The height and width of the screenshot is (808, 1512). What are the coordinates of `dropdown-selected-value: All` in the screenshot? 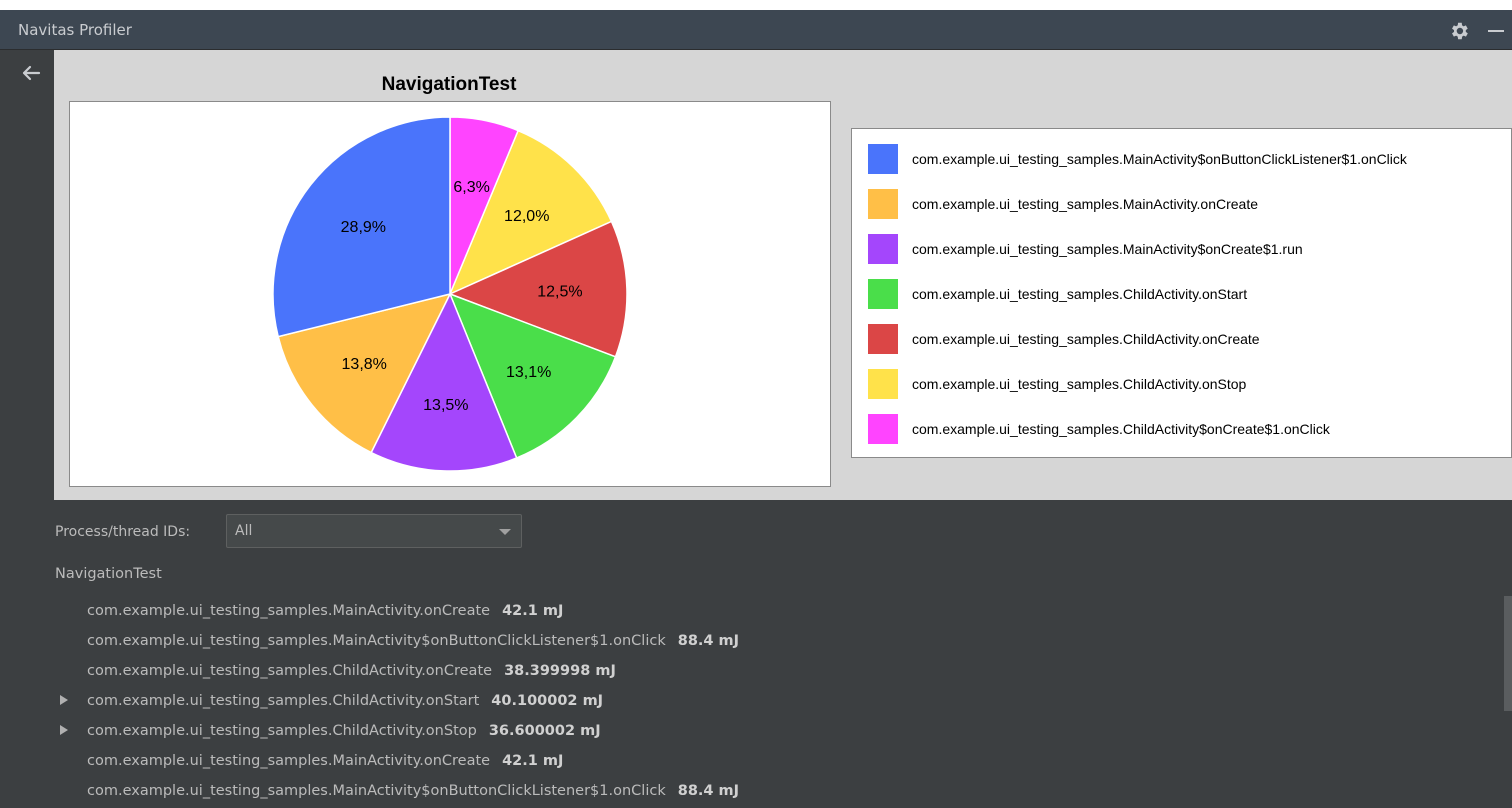 It's located at (244, 531).